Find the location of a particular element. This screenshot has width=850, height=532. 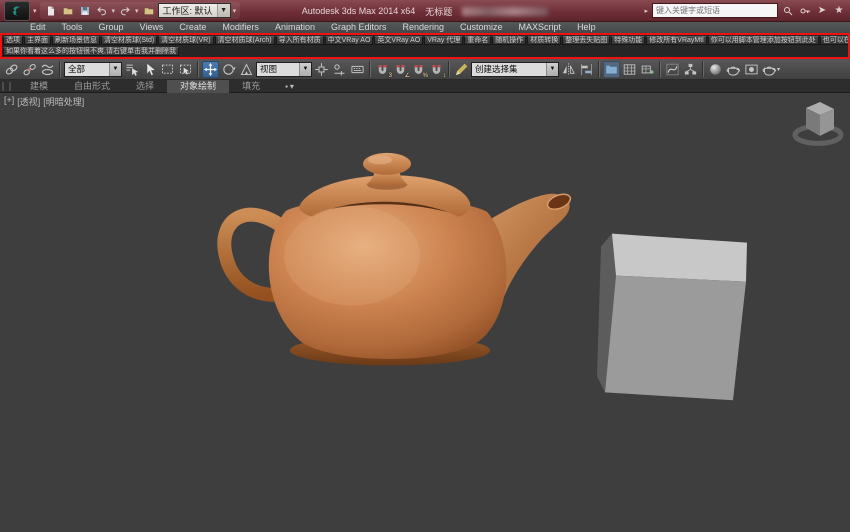

open-file-icon is located at coordinates (68, 10).